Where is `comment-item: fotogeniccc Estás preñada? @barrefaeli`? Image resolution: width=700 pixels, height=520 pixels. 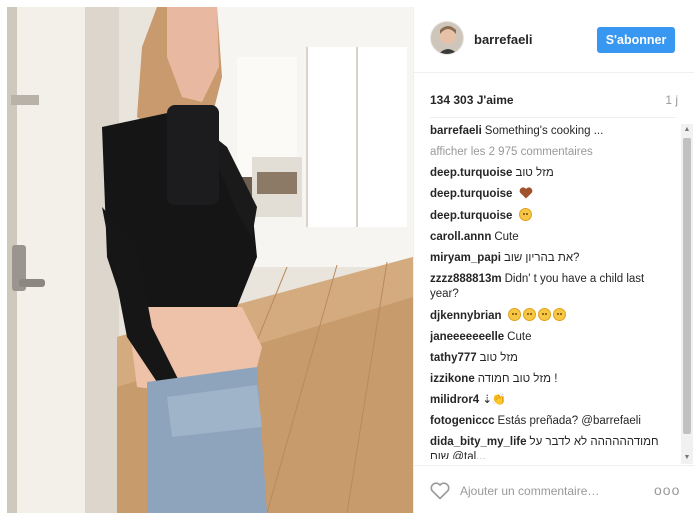
comment-item: fotogeniccc Estás preñada? @barrefaeli is located at coordinates (553, 421).